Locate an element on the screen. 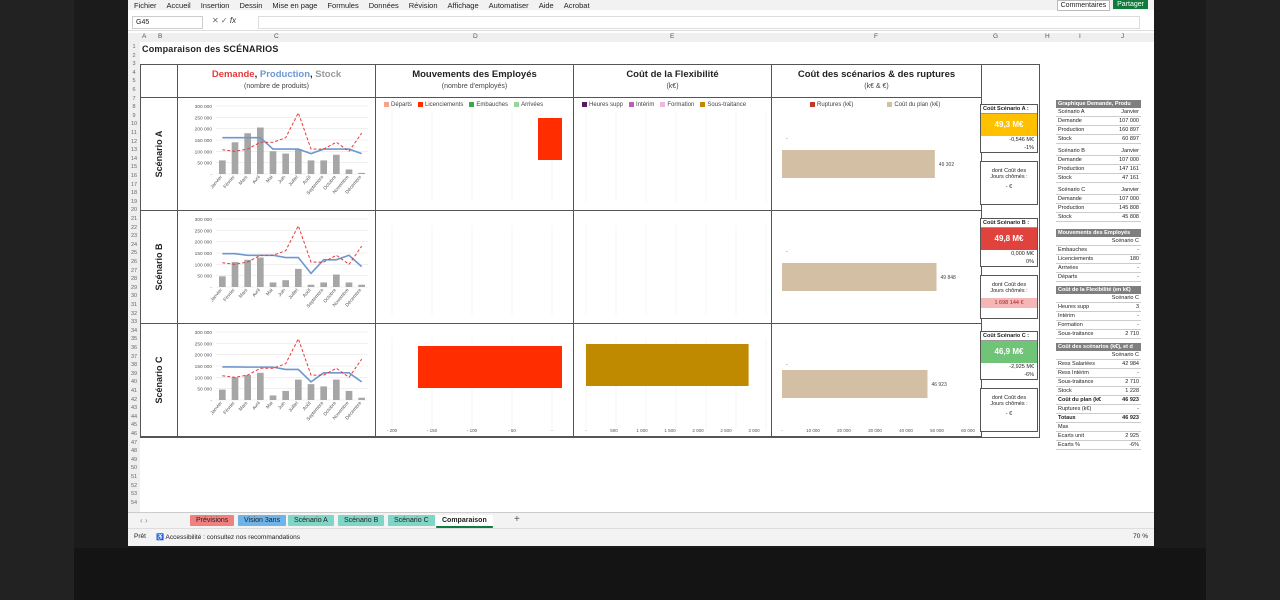 The height and width of the screenshot is (600, 1280). row-header: 3 is located at coordinates (134, 64).